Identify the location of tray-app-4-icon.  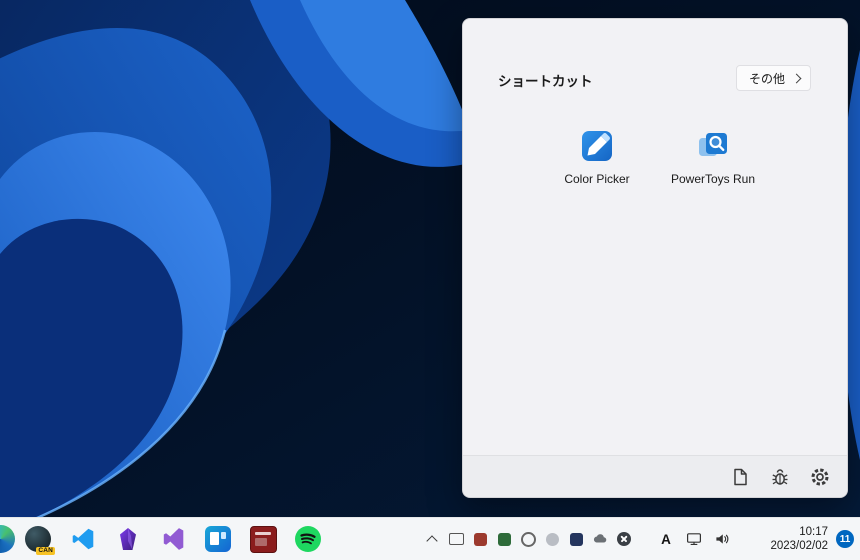
(528, 539).